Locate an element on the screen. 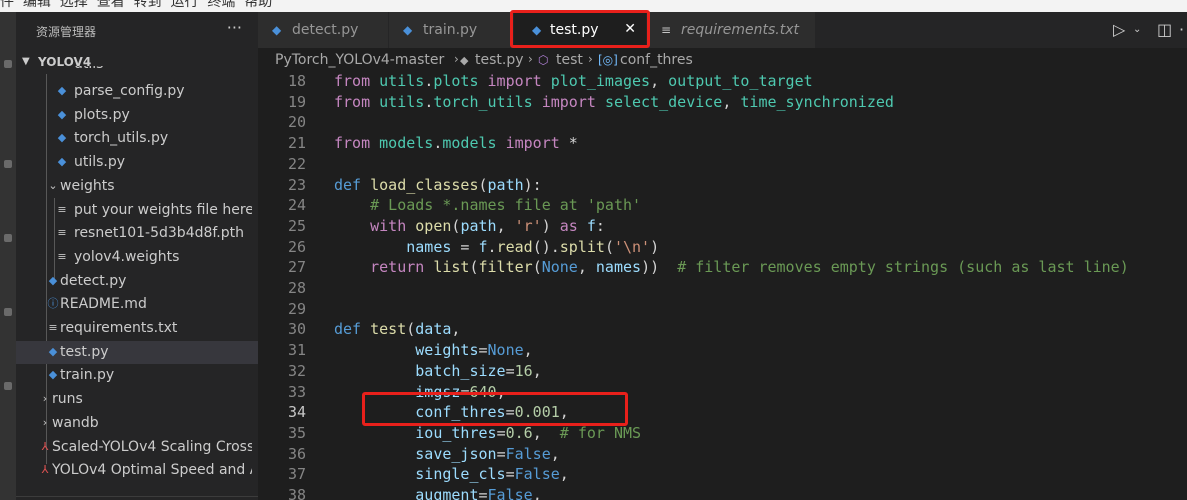  code-line: 32 batch_size=16, is located at coordinates (722, 372).